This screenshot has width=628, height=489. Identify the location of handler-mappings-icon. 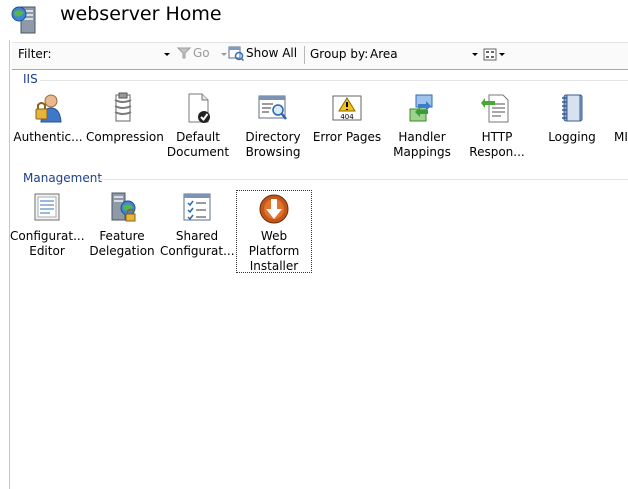
(421, 108).